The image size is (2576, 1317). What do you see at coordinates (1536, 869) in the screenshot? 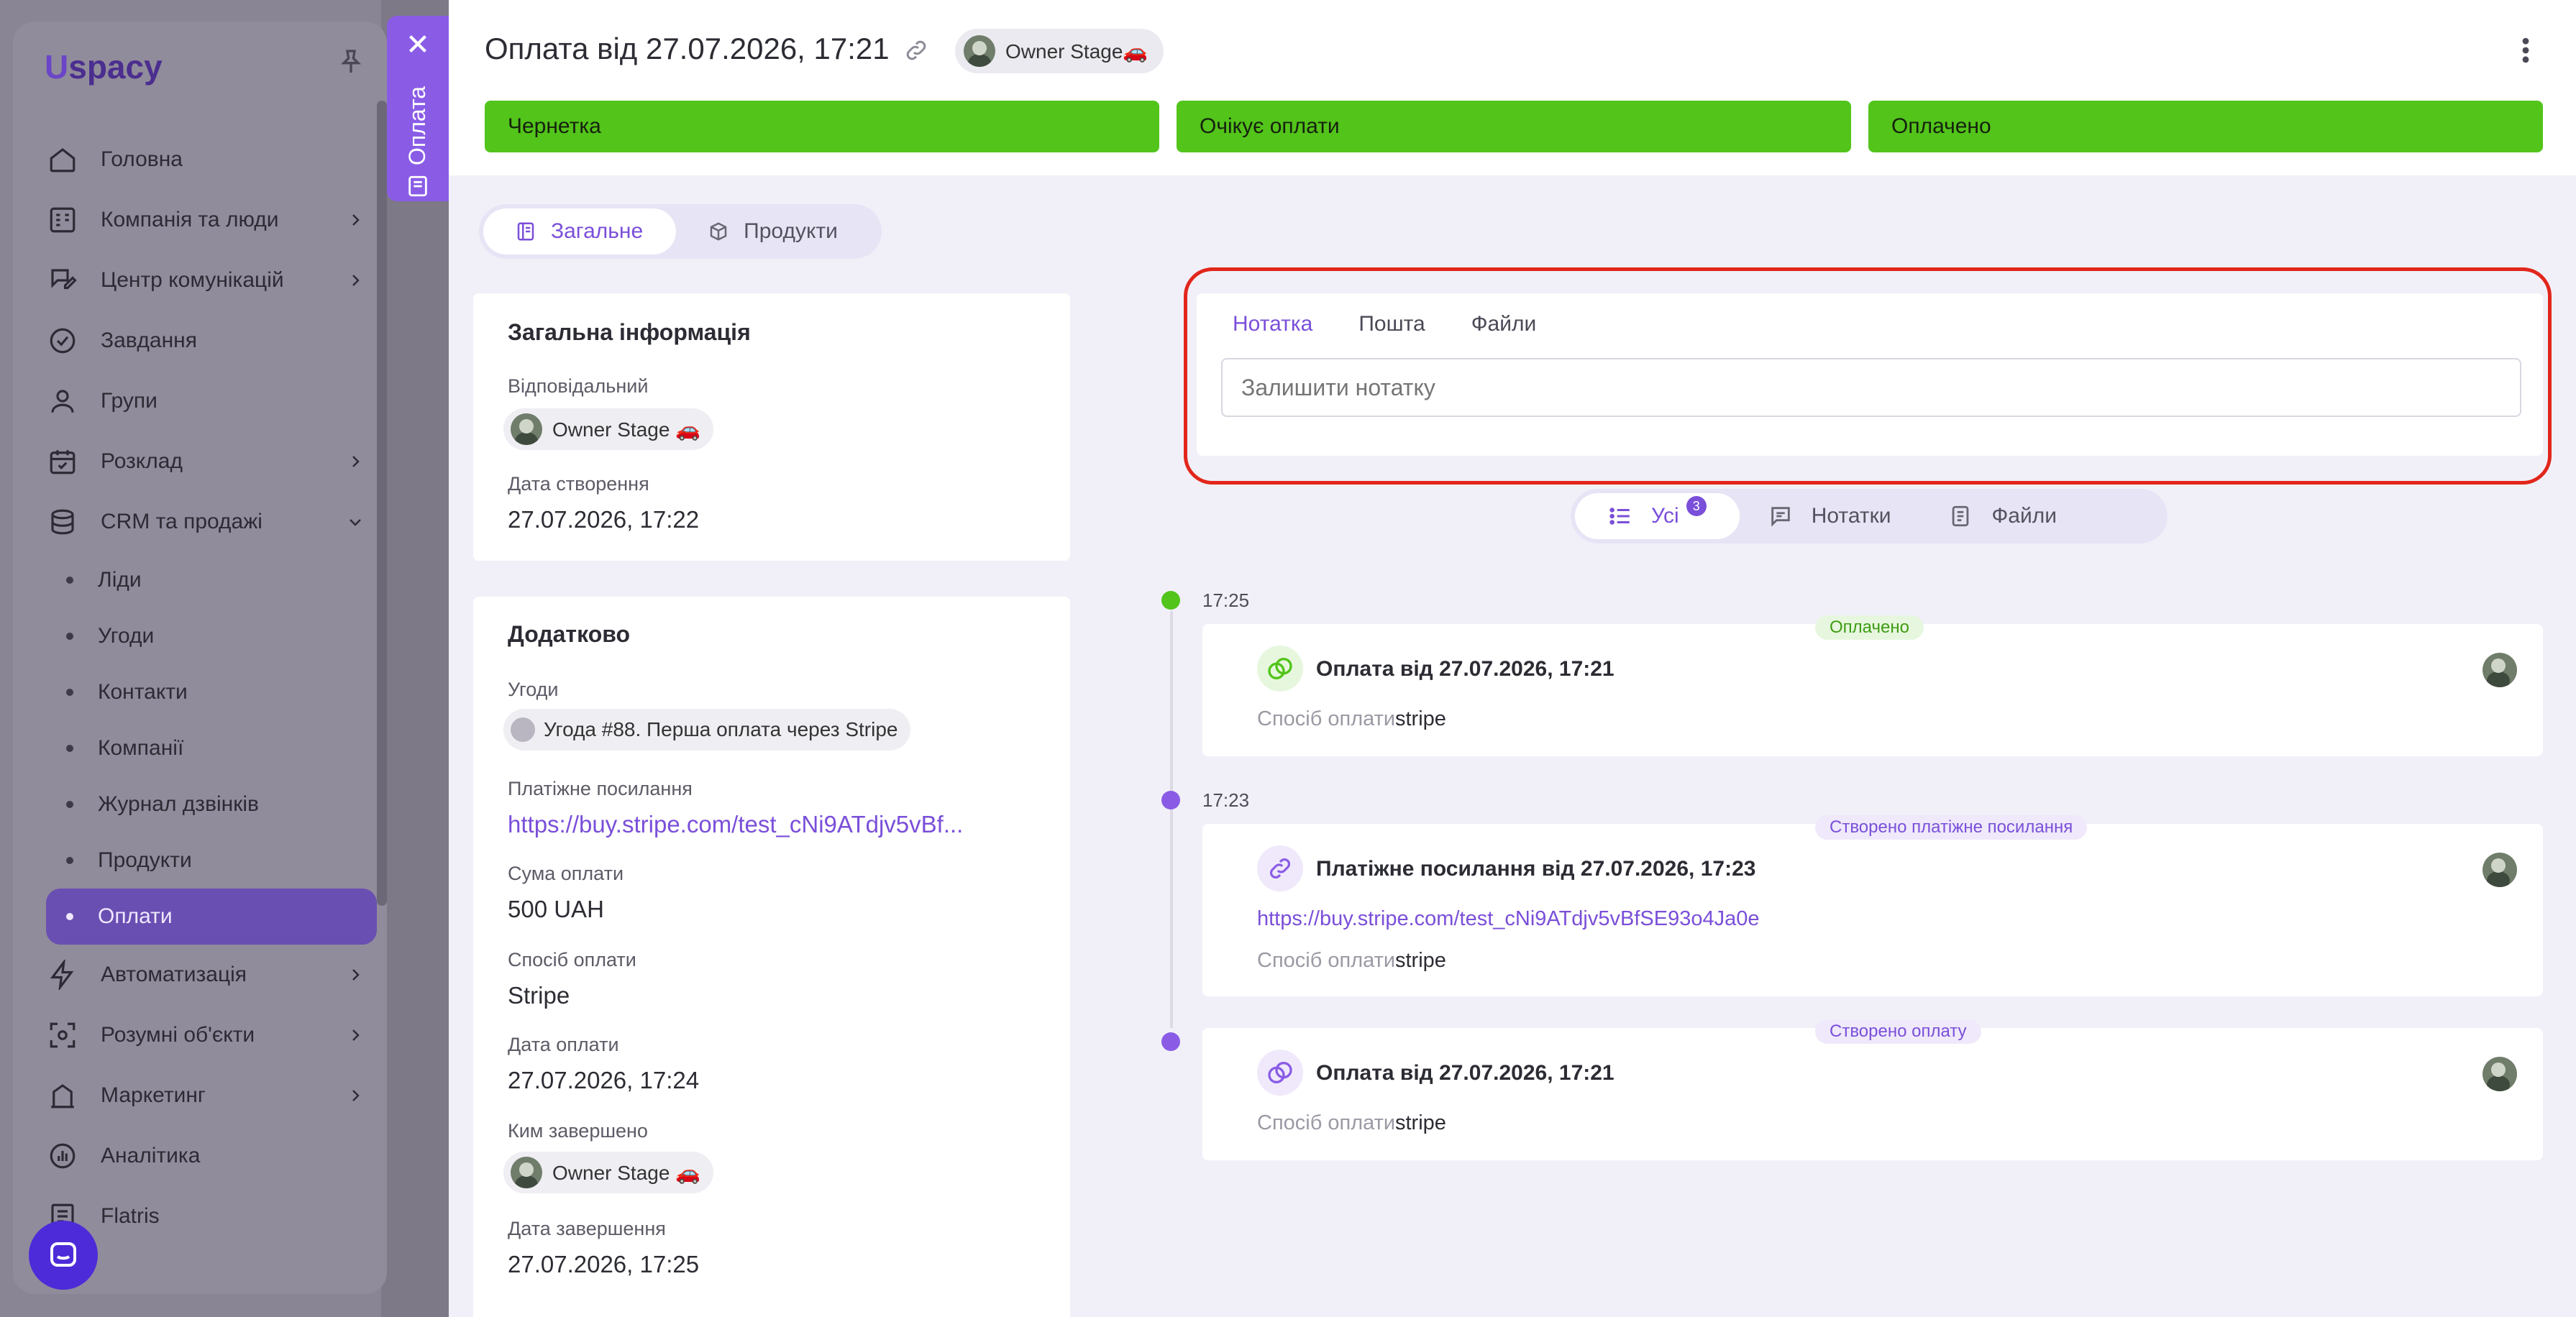
I see `event-title: Платіжне посилання від 27.07.2026, 17:23` at bounding box center [1536, 869].